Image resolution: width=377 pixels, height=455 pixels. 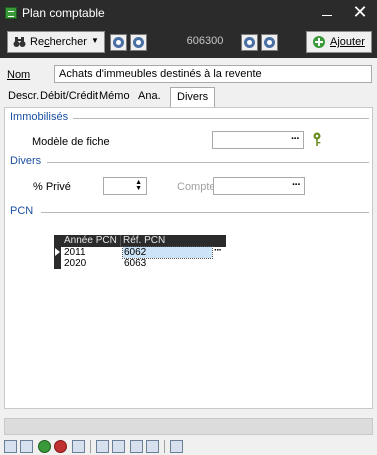 I want to click on immobilises-divider, so click(x=221, y=118).